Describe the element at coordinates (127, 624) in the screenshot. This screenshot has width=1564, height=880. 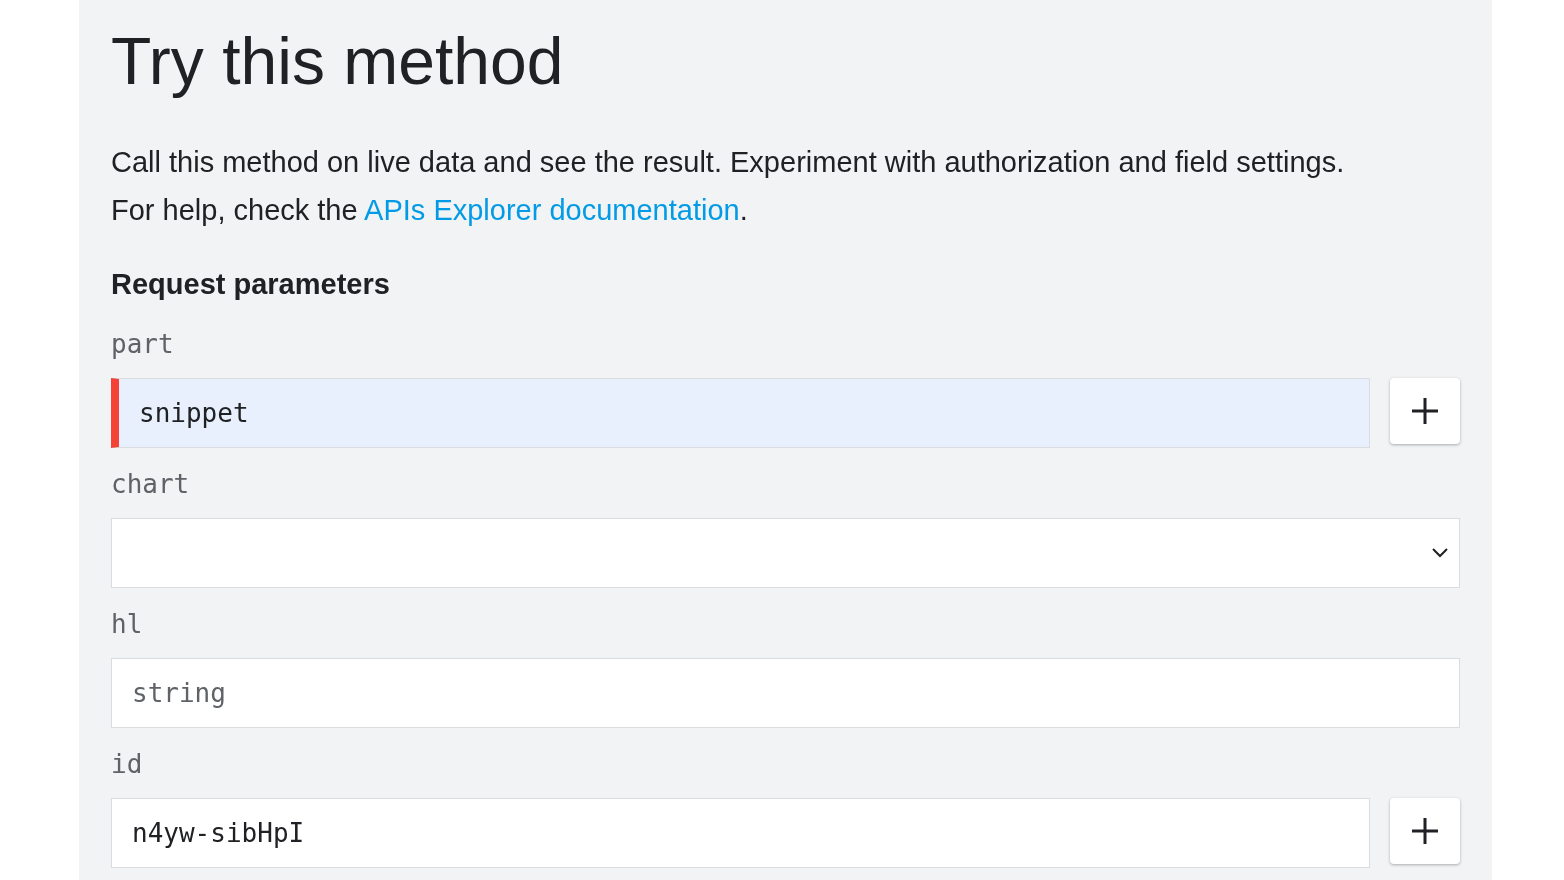
I see `parameter-label: hl` at that location.